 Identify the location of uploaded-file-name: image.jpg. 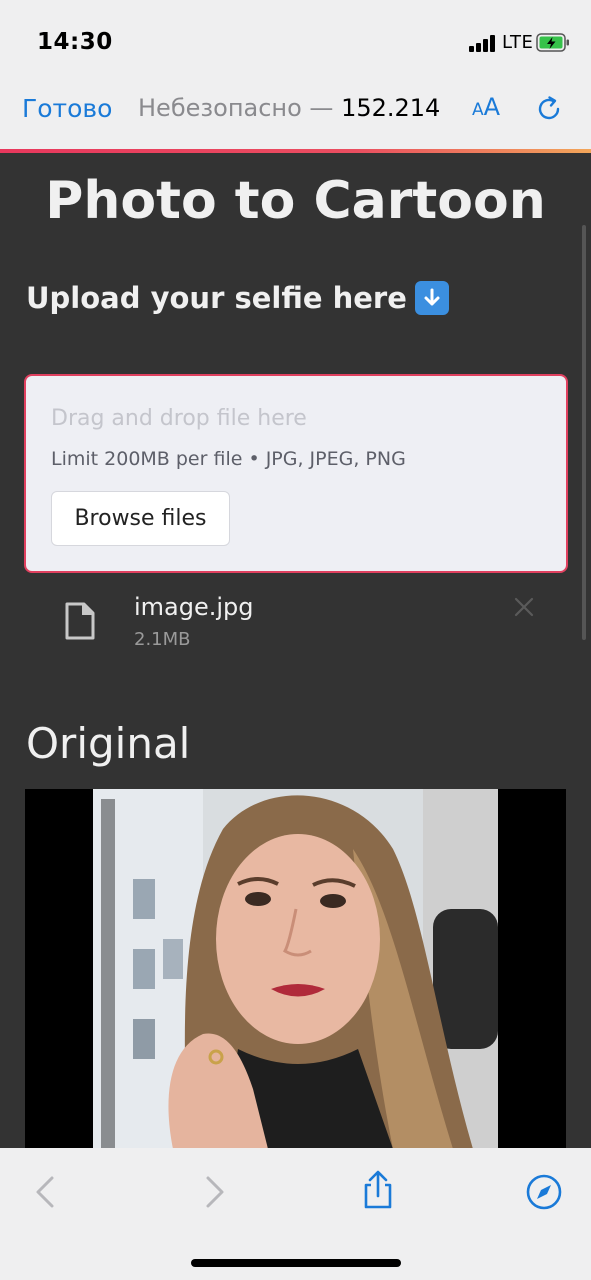
(194, 607).